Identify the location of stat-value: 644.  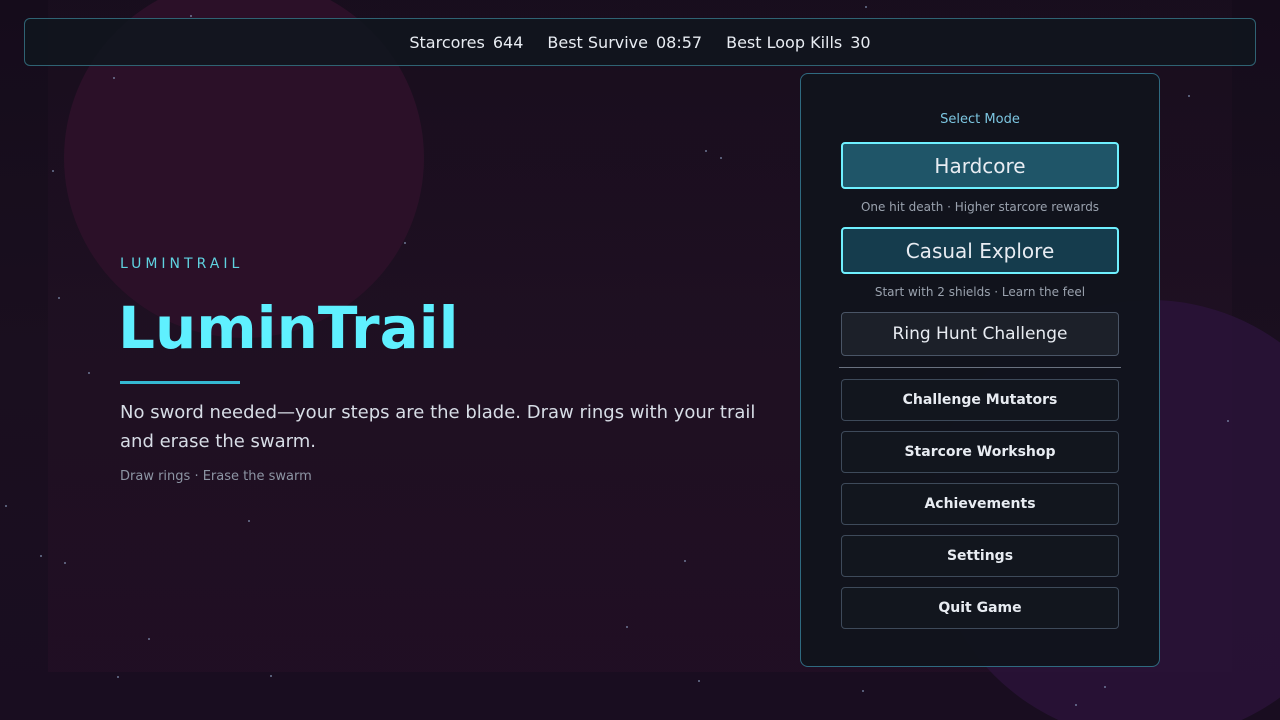
(508, 42).